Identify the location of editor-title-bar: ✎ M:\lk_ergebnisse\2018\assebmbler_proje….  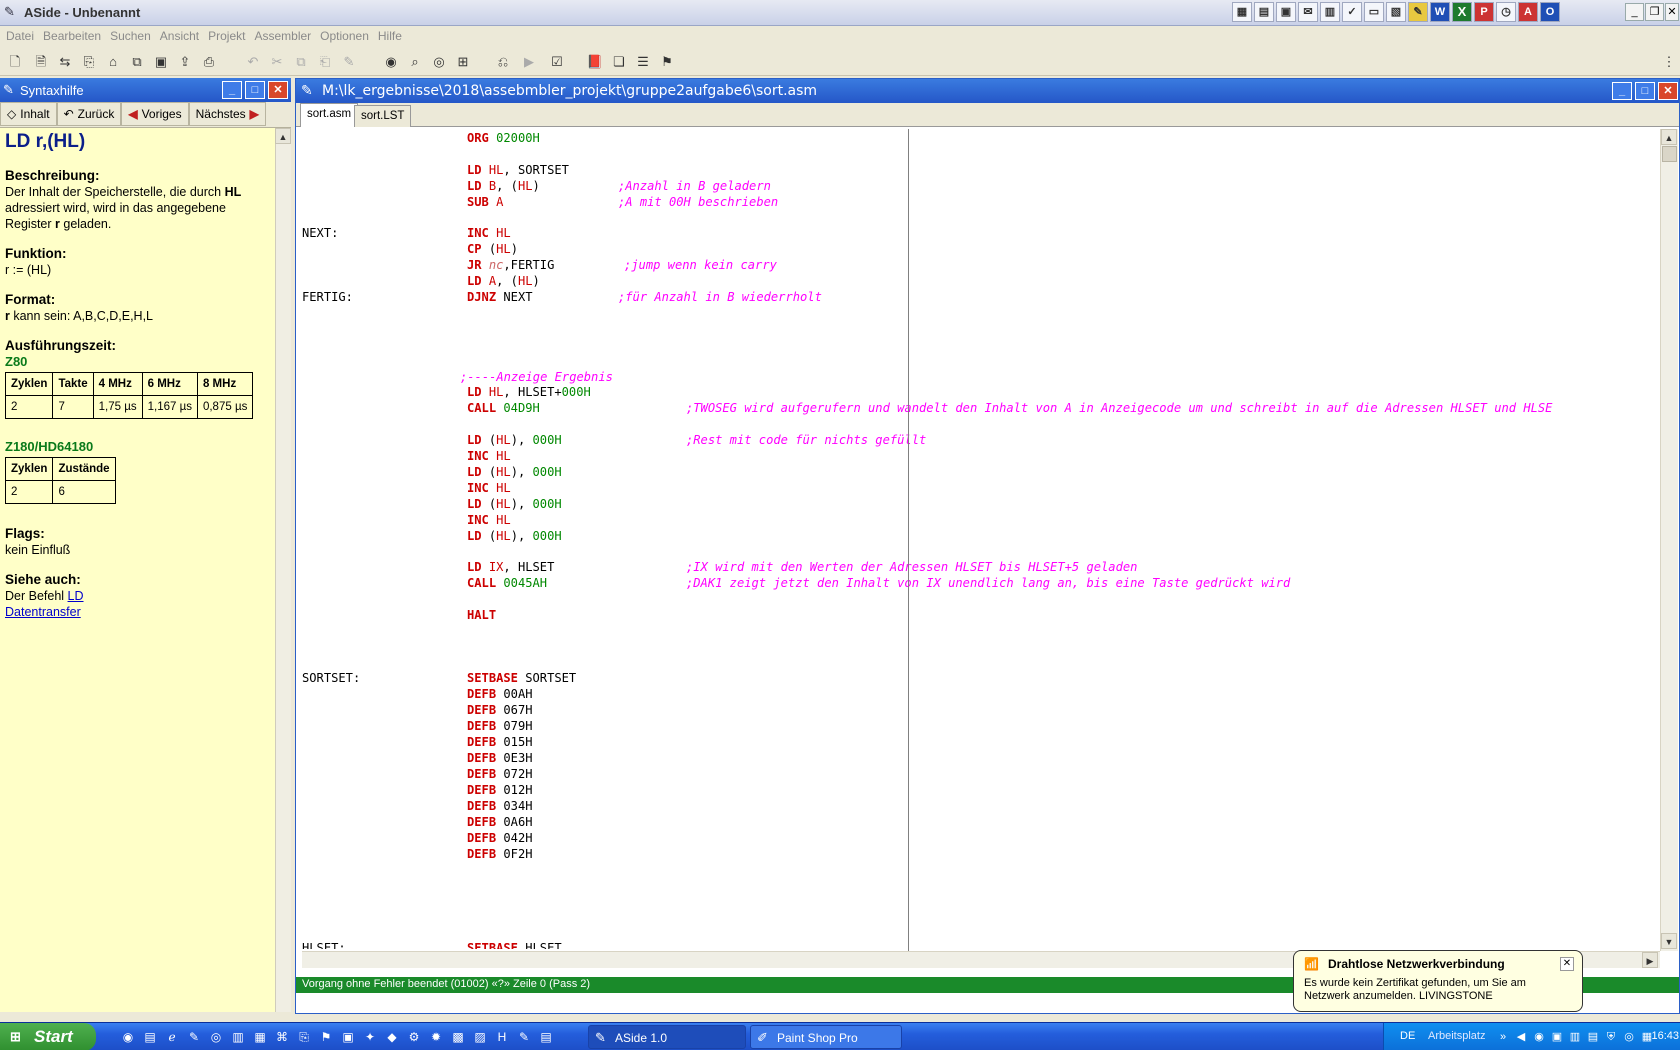
(987, 91).